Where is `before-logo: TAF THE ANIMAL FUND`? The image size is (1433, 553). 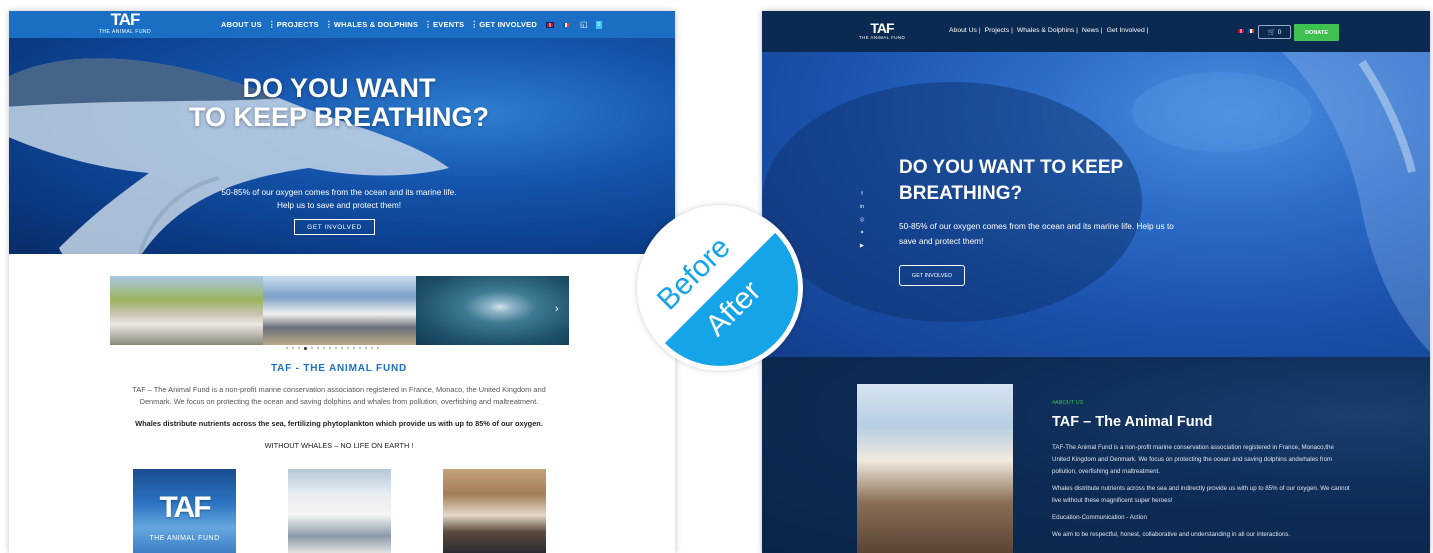
before-logo: TAF THE ANIMAL FUND is located at coordinates (125, 24).